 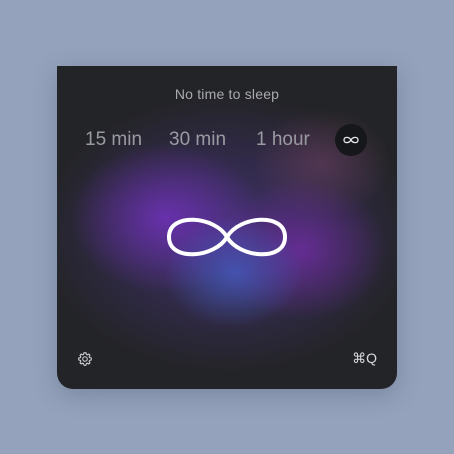 What do you see at coordinates (364, 358) in the screenshot?
I see `quit-shortcut: ⌘Q` at bounding box center [364, 358].